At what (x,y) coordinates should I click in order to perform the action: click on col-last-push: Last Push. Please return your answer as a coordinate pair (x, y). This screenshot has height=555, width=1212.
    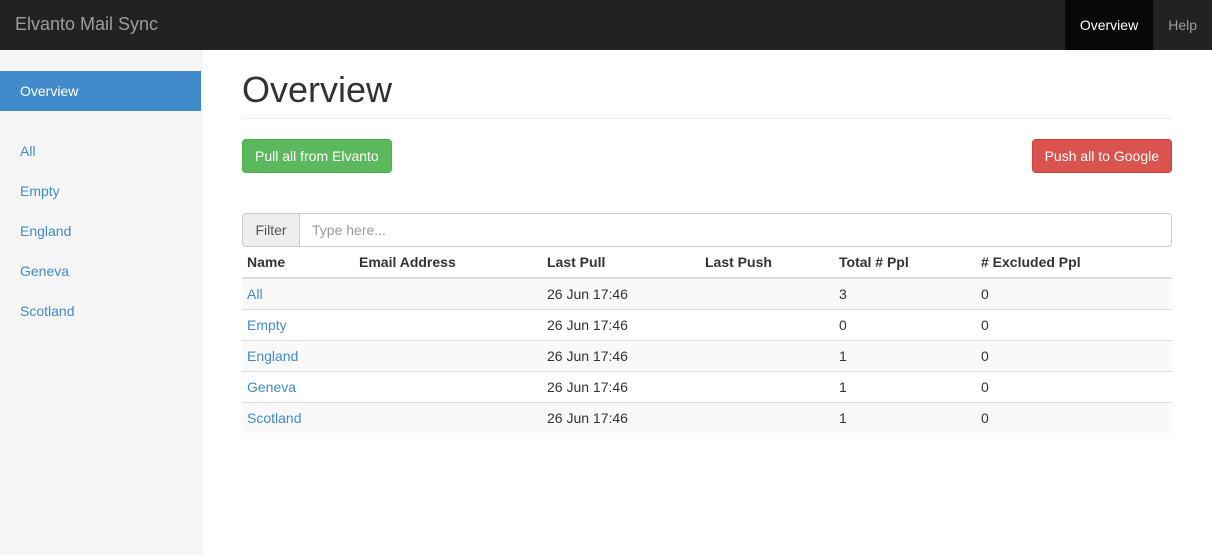
    Looking at the image, I should click on (767, 263).